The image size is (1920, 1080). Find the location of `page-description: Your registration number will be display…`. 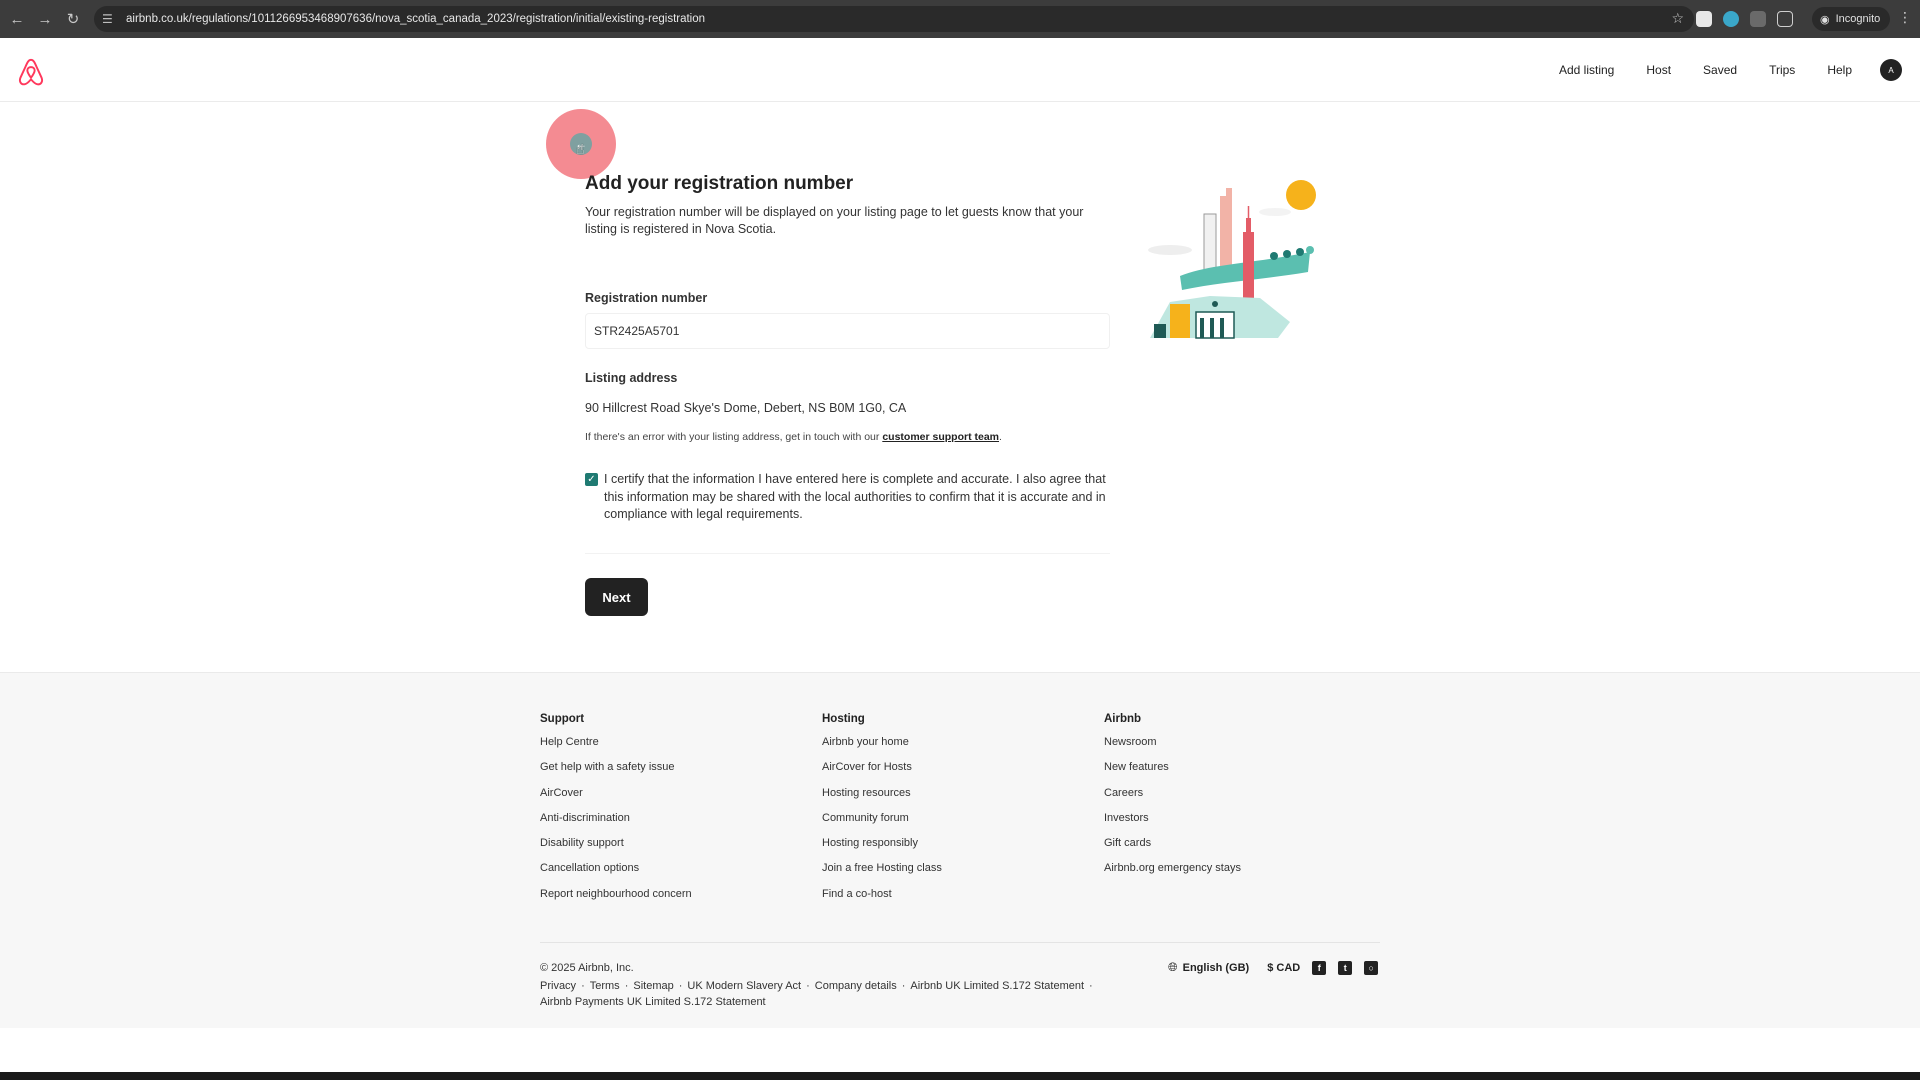

page-description: Your registration number will be display… is located at coordinates (834, 220).